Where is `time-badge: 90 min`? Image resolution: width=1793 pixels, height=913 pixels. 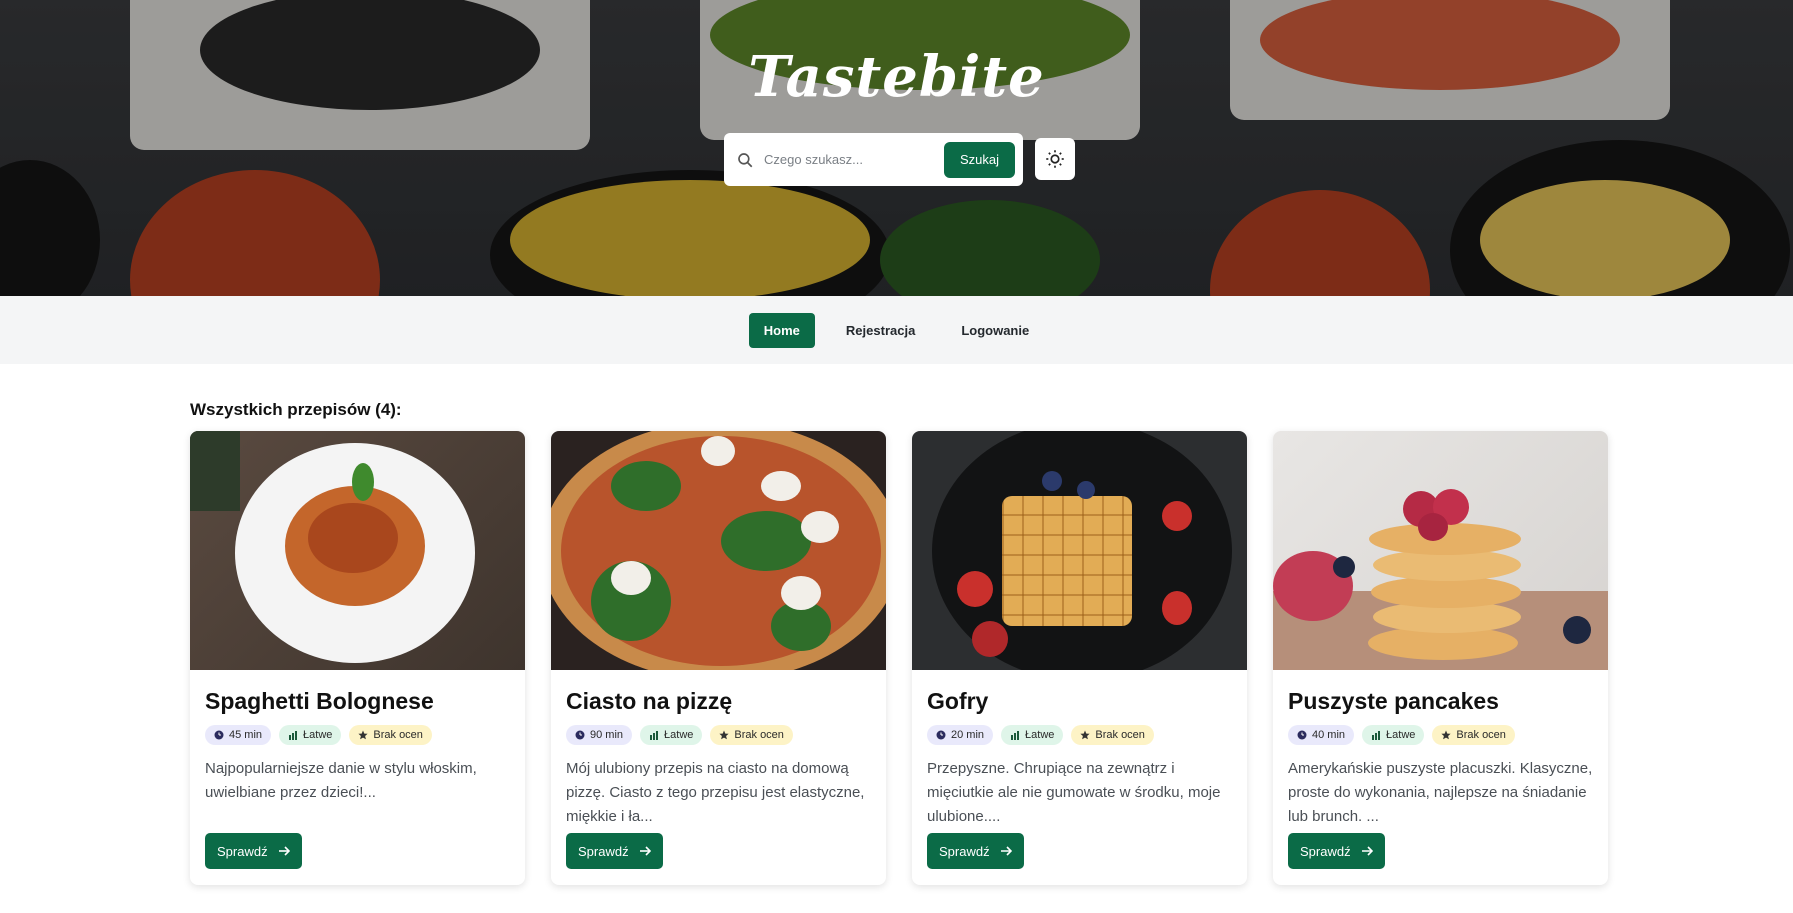 time-badge: 90 min is located at coordinates (599, 735).